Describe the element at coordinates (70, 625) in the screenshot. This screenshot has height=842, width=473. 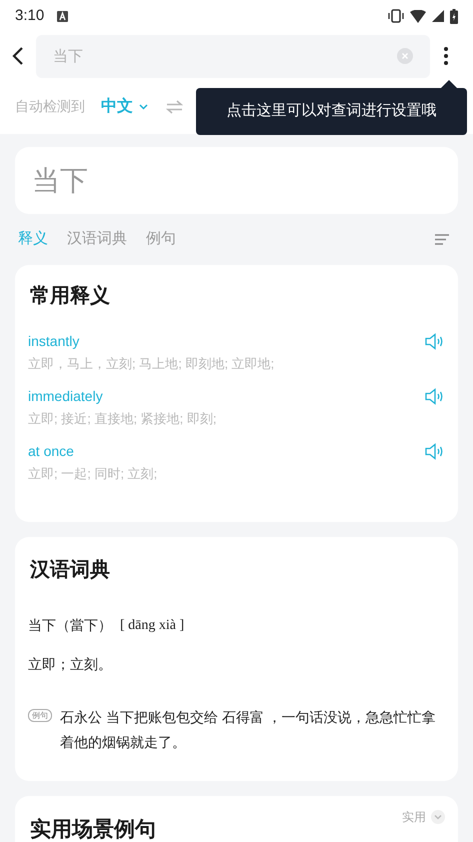
I see `dictionary-entry: 当下（當下）` at that location.